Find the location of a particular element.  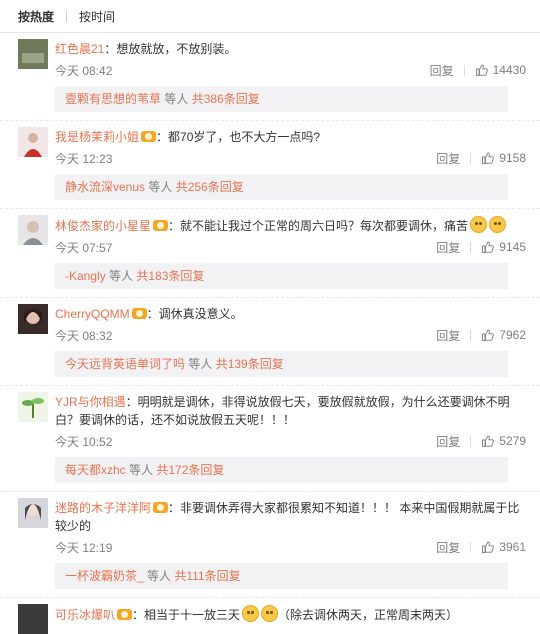

like-count: 7962 is located at coordinates (512, 335).